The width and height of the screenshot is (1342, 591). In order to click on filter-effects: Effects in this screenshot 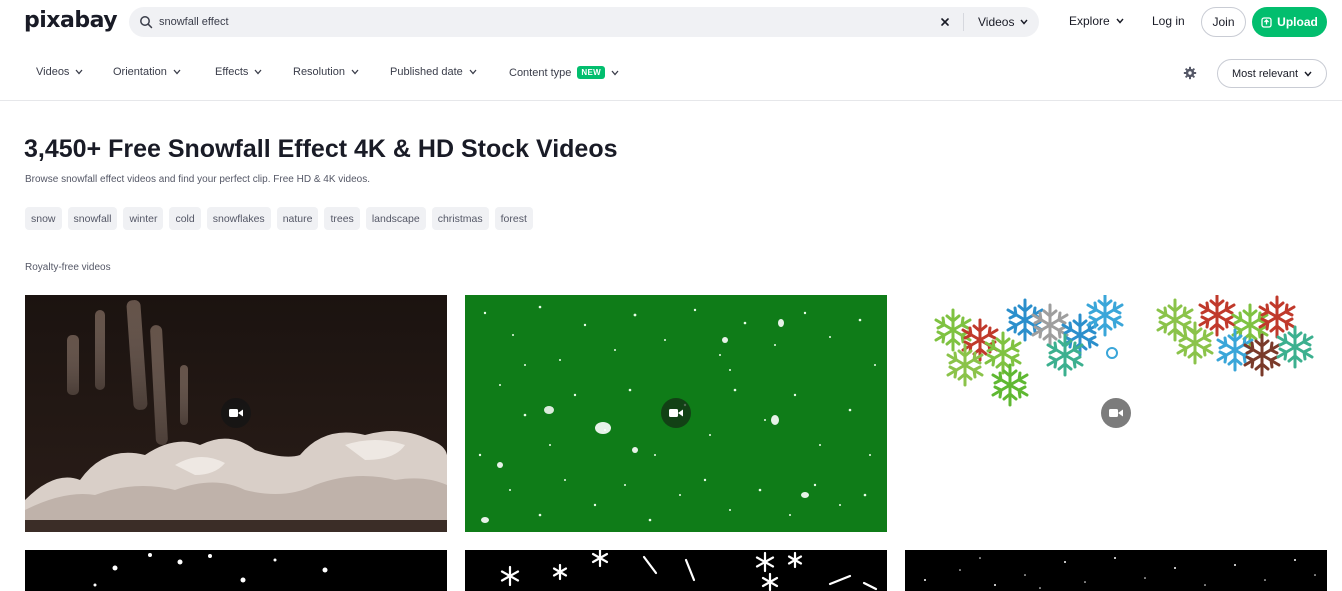, I will do `click(238, 72)`.